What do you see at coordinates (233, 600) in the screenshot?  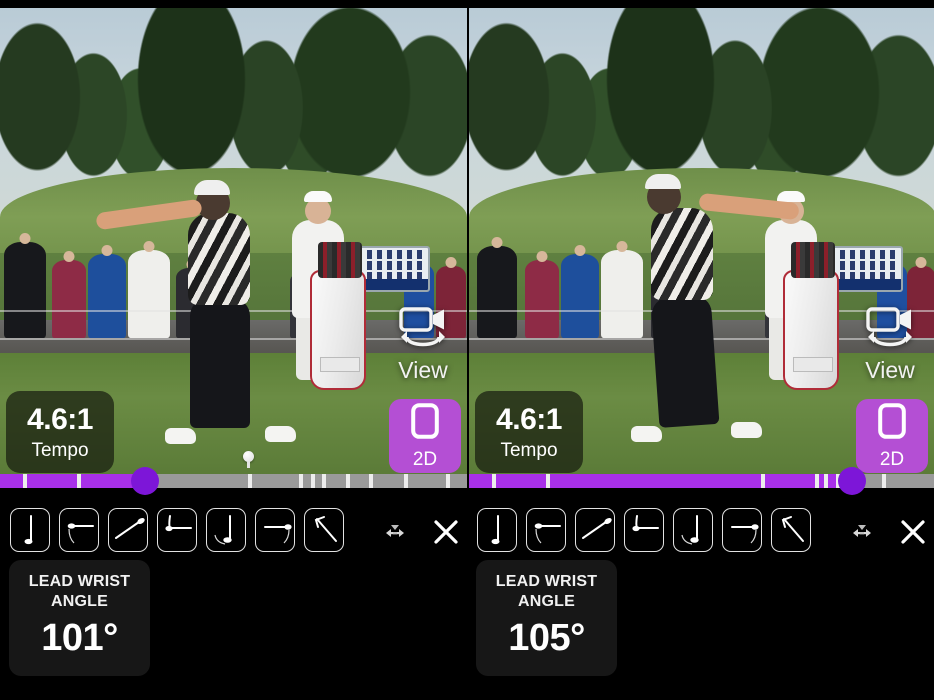 I see `controls-left: LEAD WRIST ANGLE 101°` at bounding box center [233, 600].